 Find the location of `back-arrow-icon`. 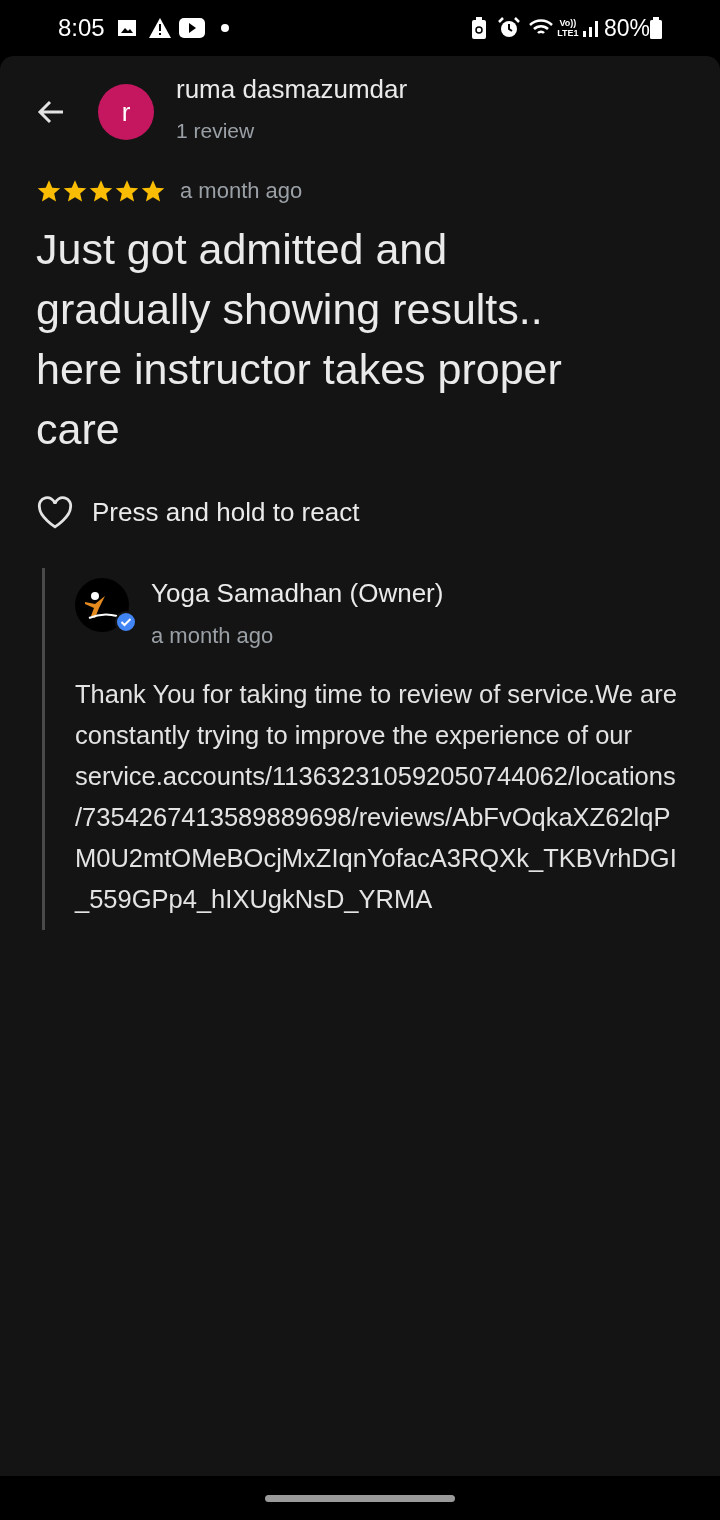

back-arrow-icon is located at coordinates (51, 112).